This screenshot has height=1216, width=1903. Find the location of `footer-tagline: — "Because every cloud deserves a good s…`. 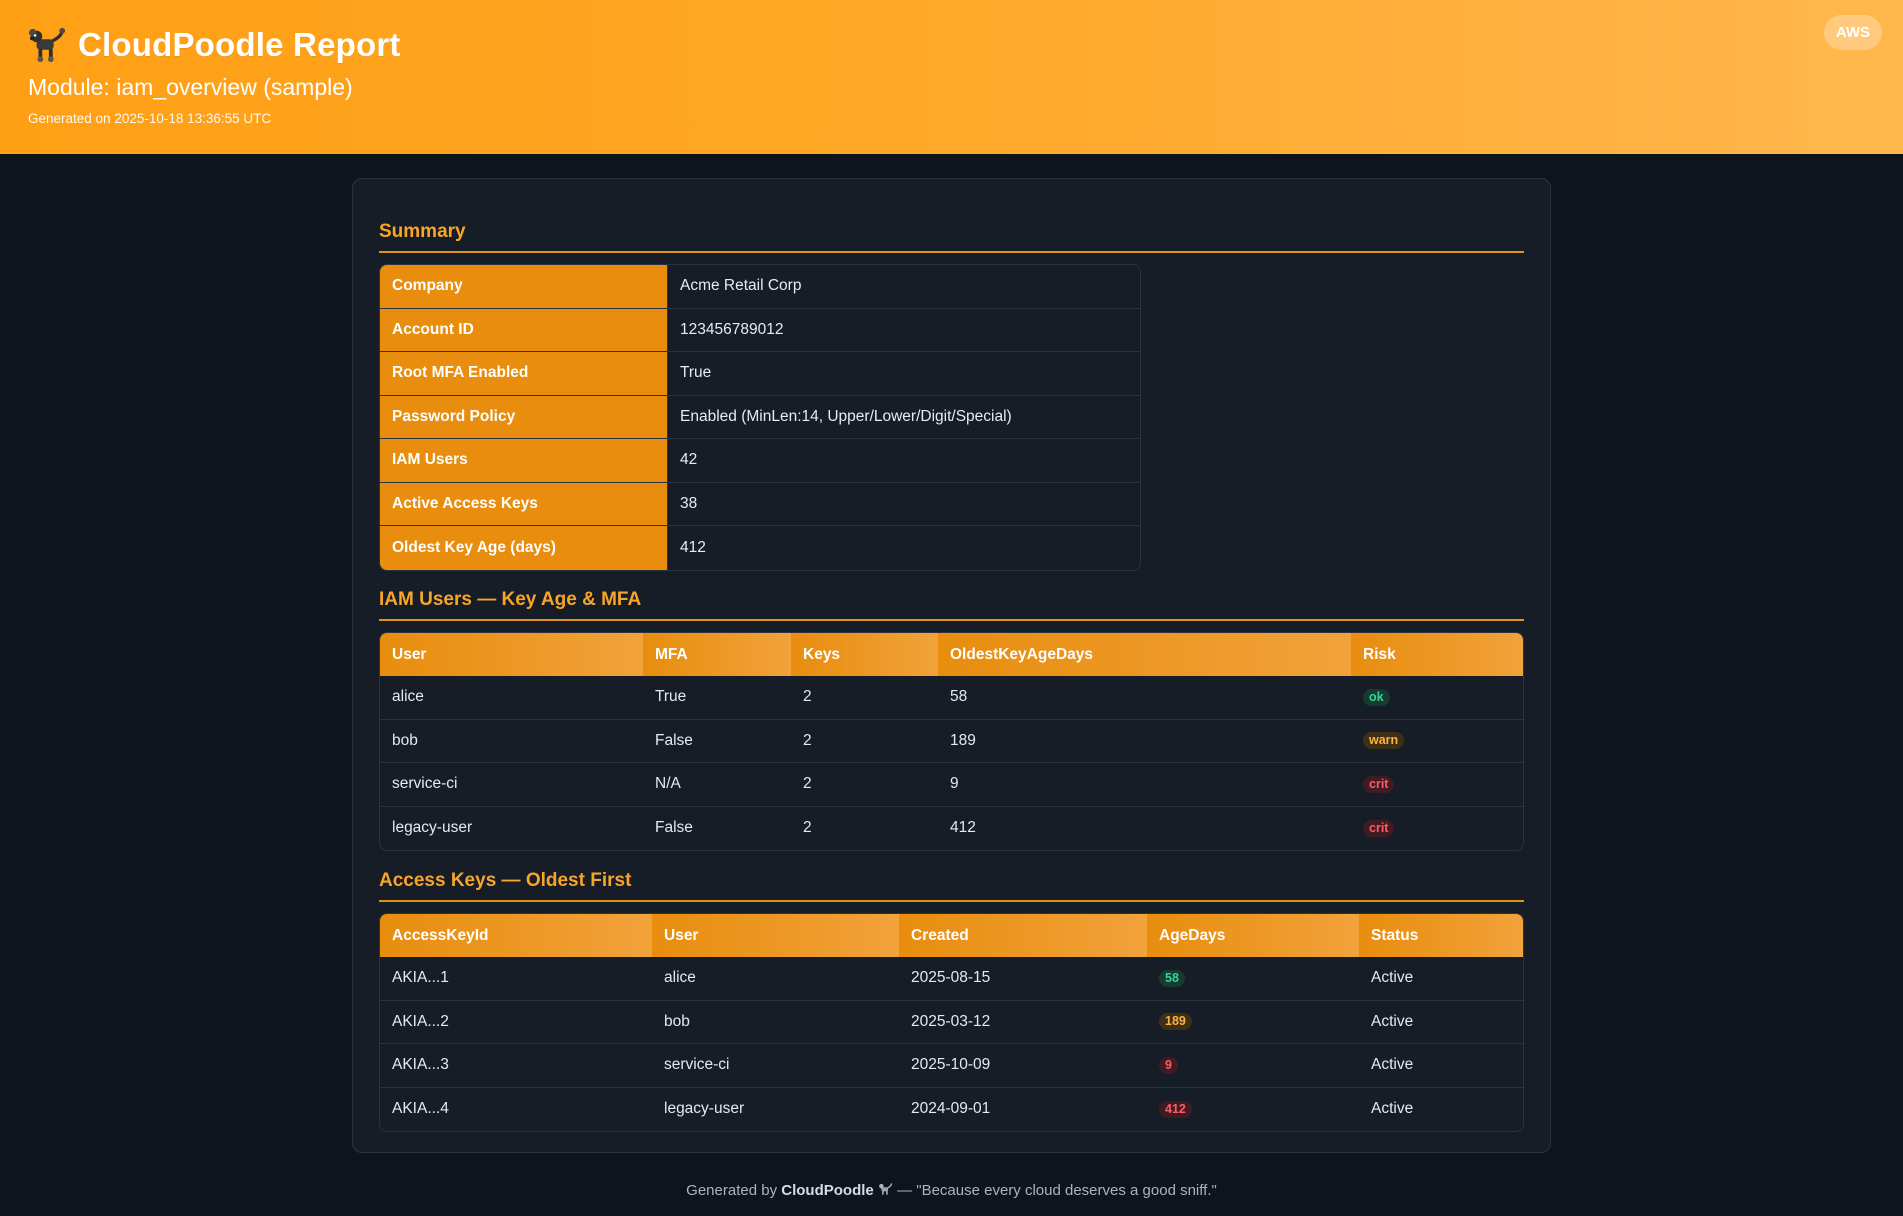

footer-tagline: — "Because every cloud deserves a good s… is located at coordinates (1057, 1190).